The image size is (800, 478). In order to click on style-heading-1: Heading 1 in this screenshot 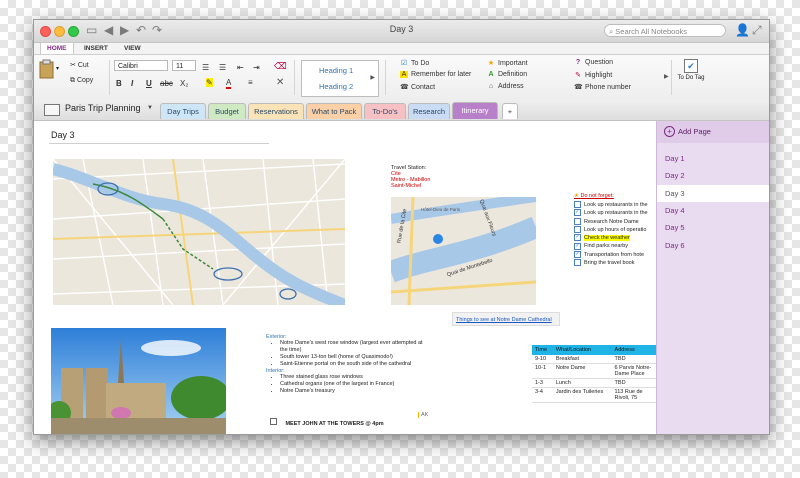, I will do `click(336, 70)`.